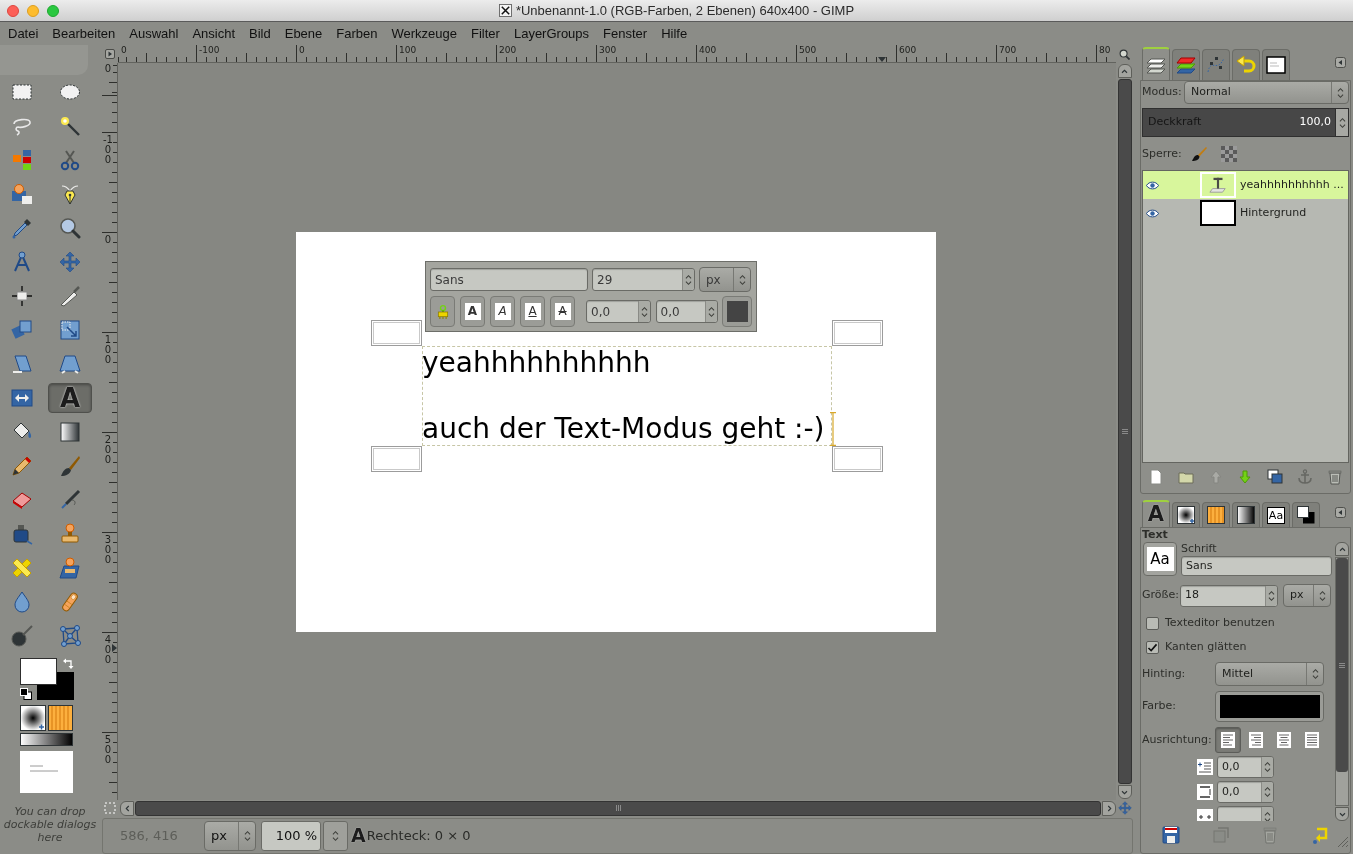 Image resolution: width=1353 pixels, height=854 pixels. Describe the element at coordinates (1109, 808) in the screenshot. I see `scroll-right-button` at that location.